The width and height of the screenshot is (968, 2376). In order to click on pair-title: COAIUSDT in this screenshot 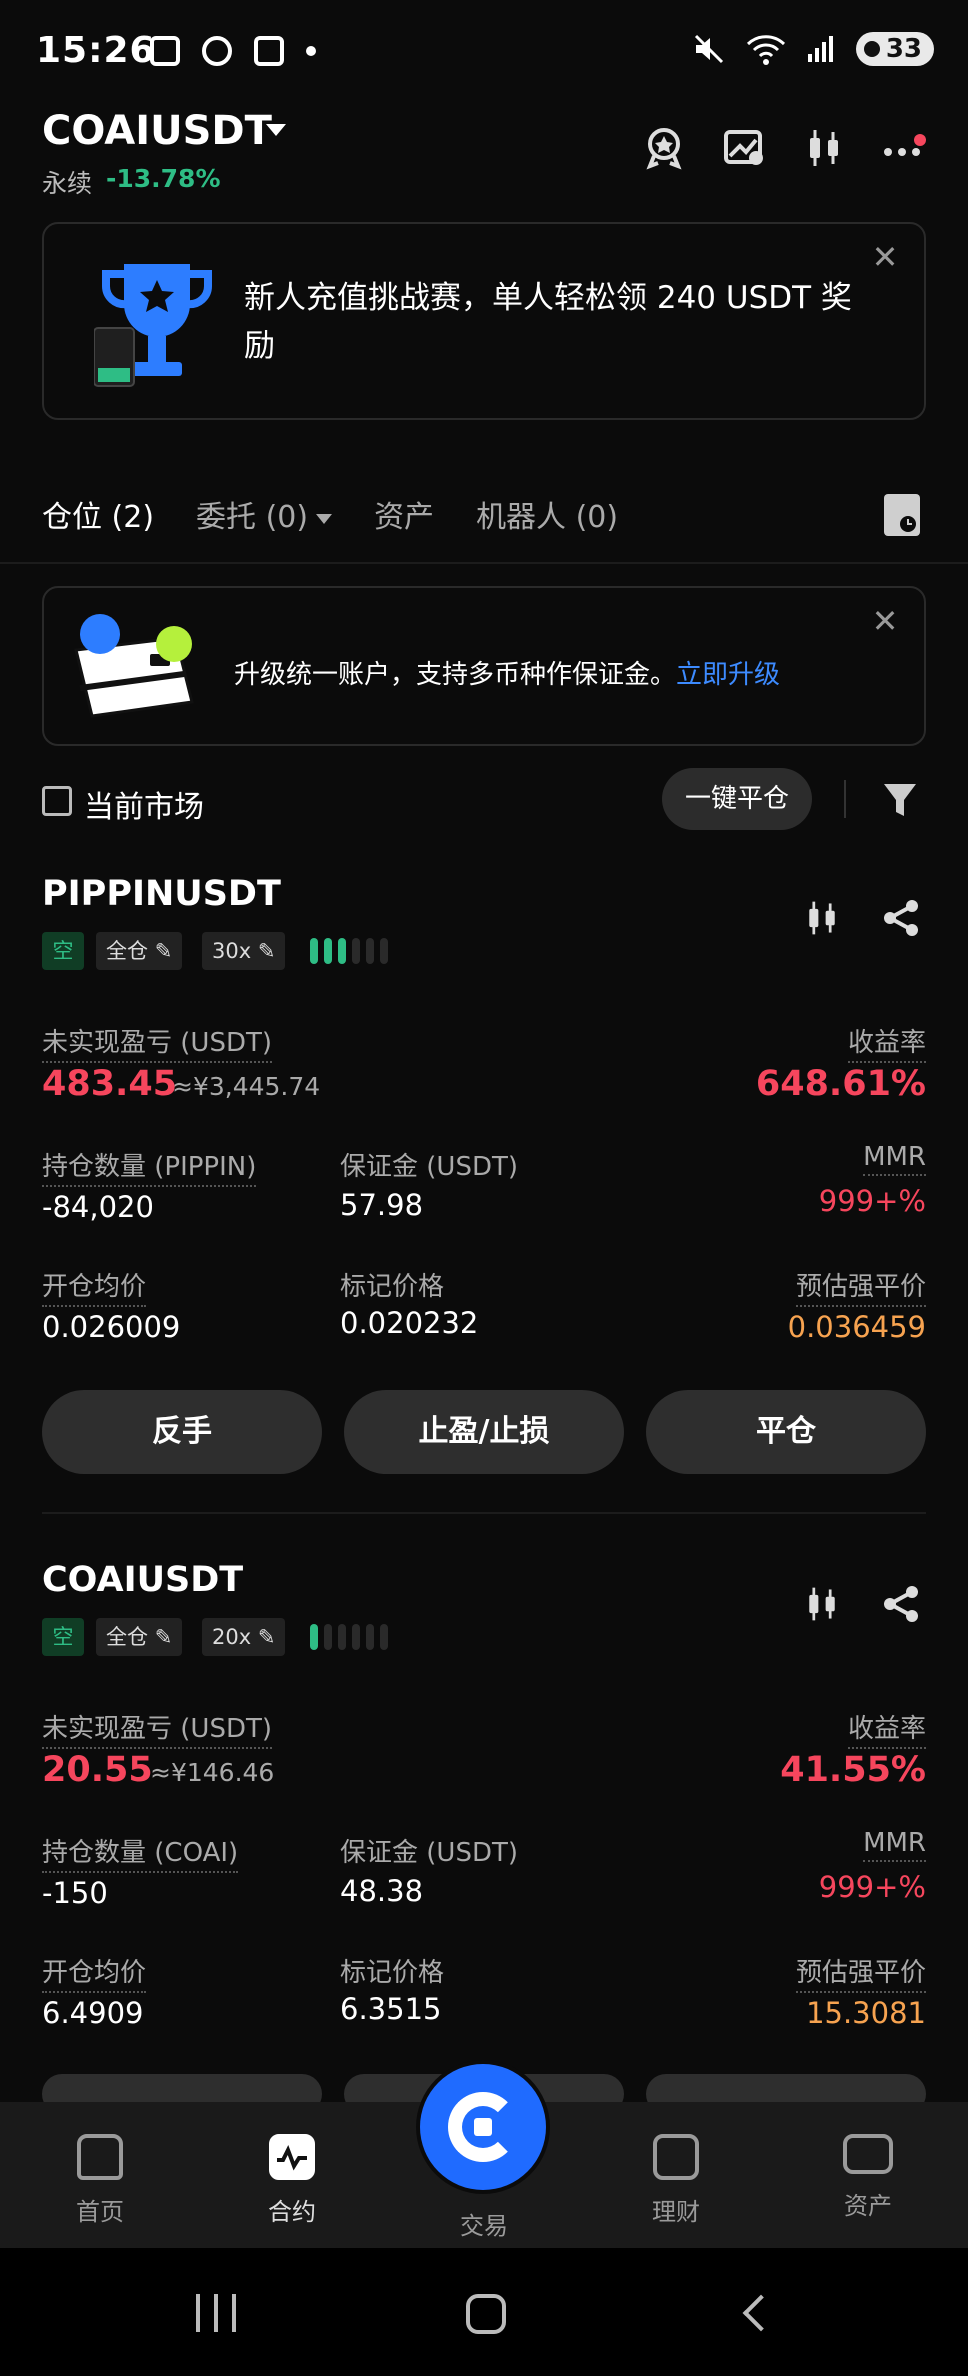, I will do `click(157, 131)`.